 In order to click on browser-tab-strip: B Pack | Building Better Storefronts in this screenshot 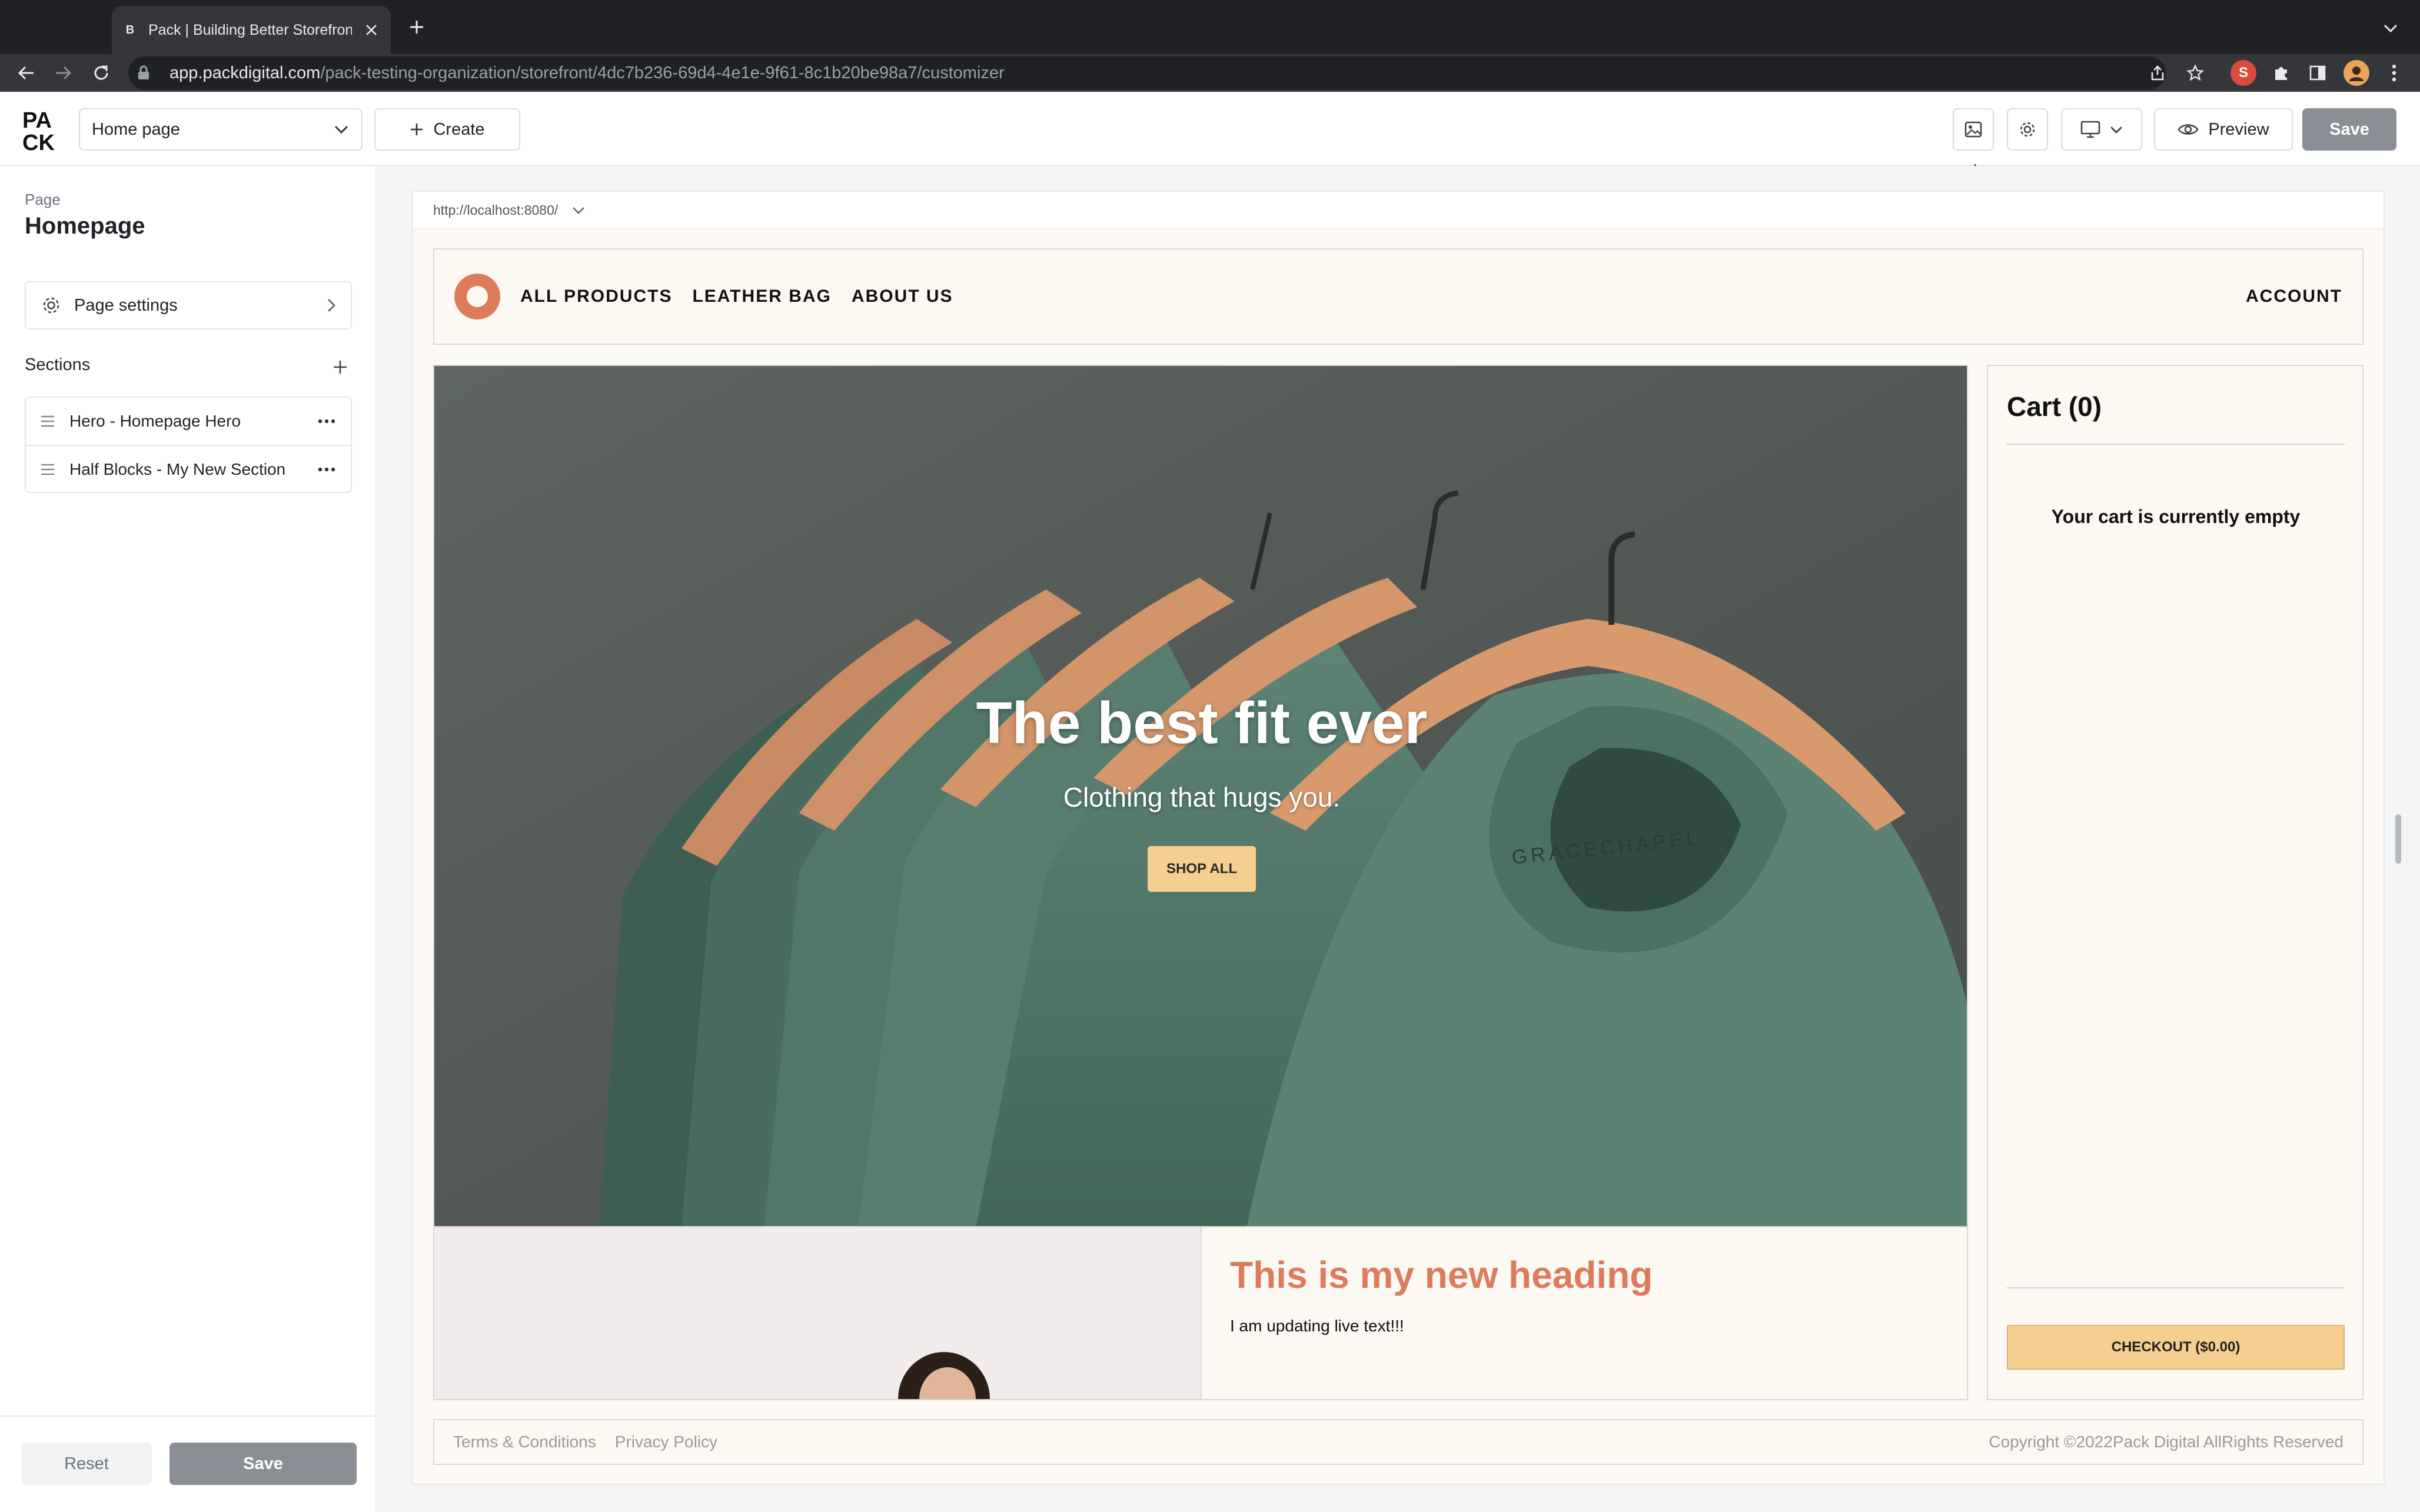, I will do `click(1210, 27)`.